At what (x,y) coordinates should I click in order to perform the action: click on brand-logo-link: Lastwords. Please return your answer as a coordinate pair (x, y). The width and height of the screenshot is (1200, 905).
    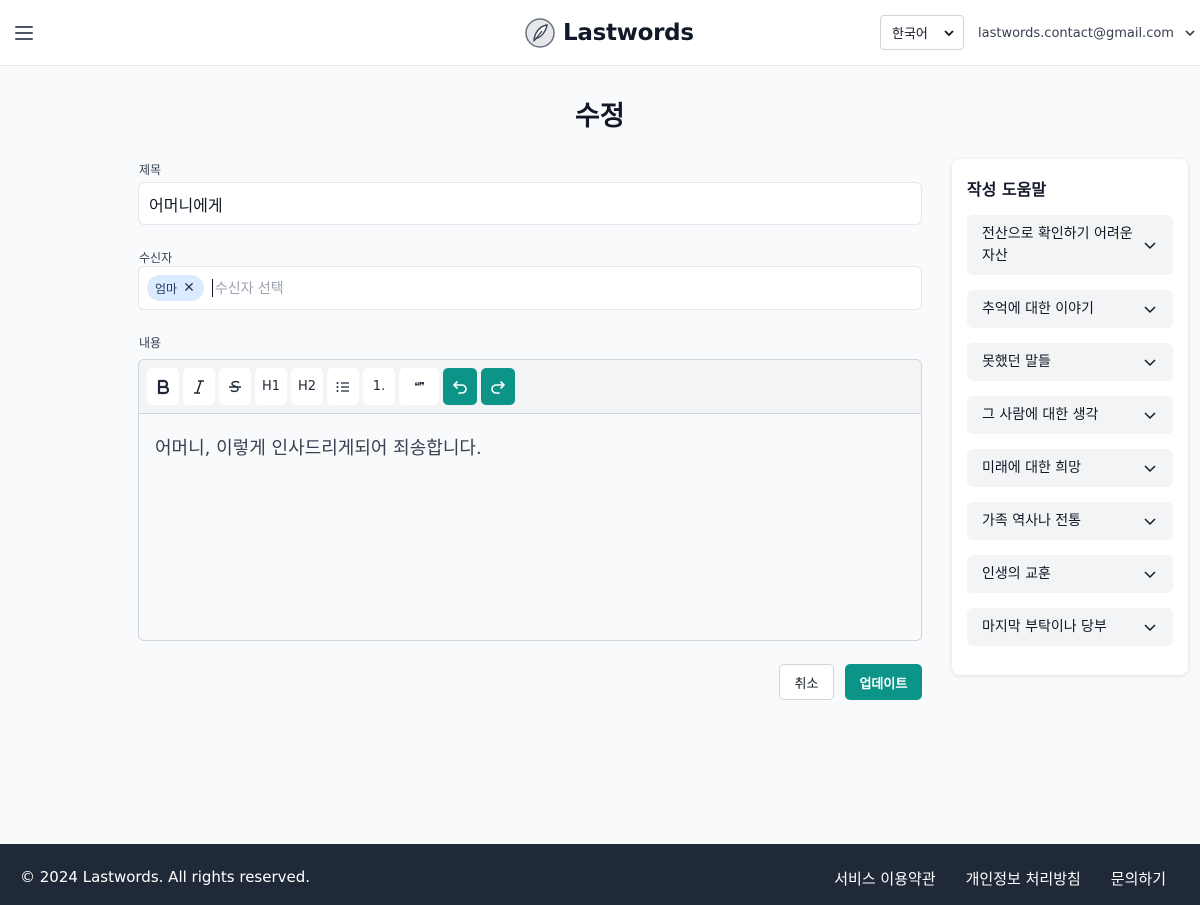
    Looking at the image, I should click on (609, 33).